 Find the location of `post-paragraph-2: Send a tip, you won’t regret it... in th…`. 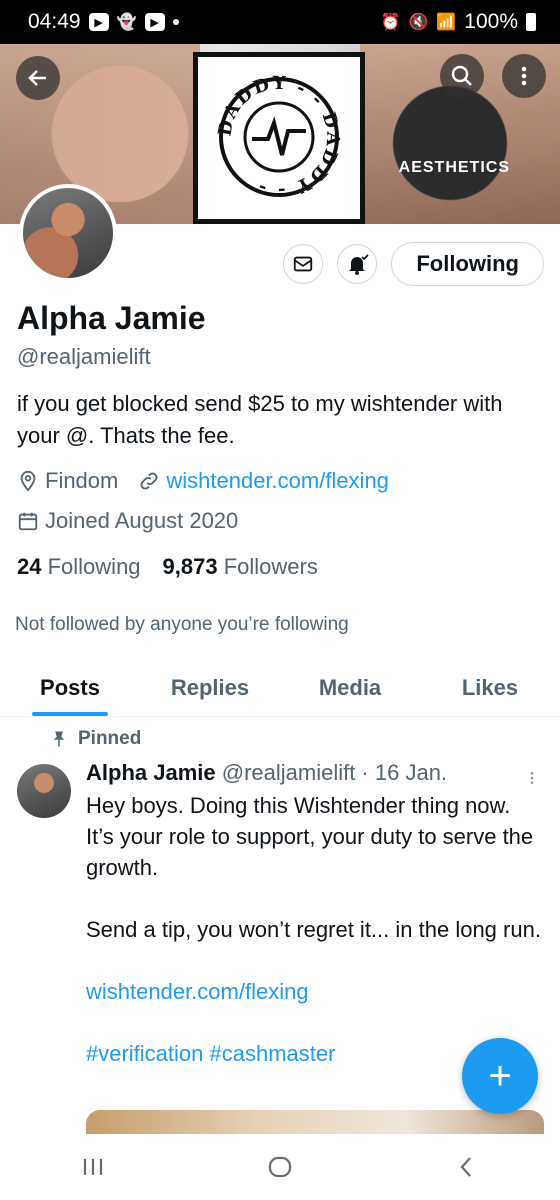

post-paragraph-2: Send a tip, you won’t regret it... in th… is located at coordinates (313, 929).